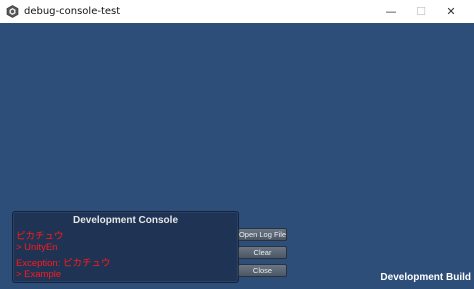 The image size is (474, 289). What do you see at coordinates (262, 252) in the screenshot?
I see `clear-button: Clear` at bounding box center [262, 252].